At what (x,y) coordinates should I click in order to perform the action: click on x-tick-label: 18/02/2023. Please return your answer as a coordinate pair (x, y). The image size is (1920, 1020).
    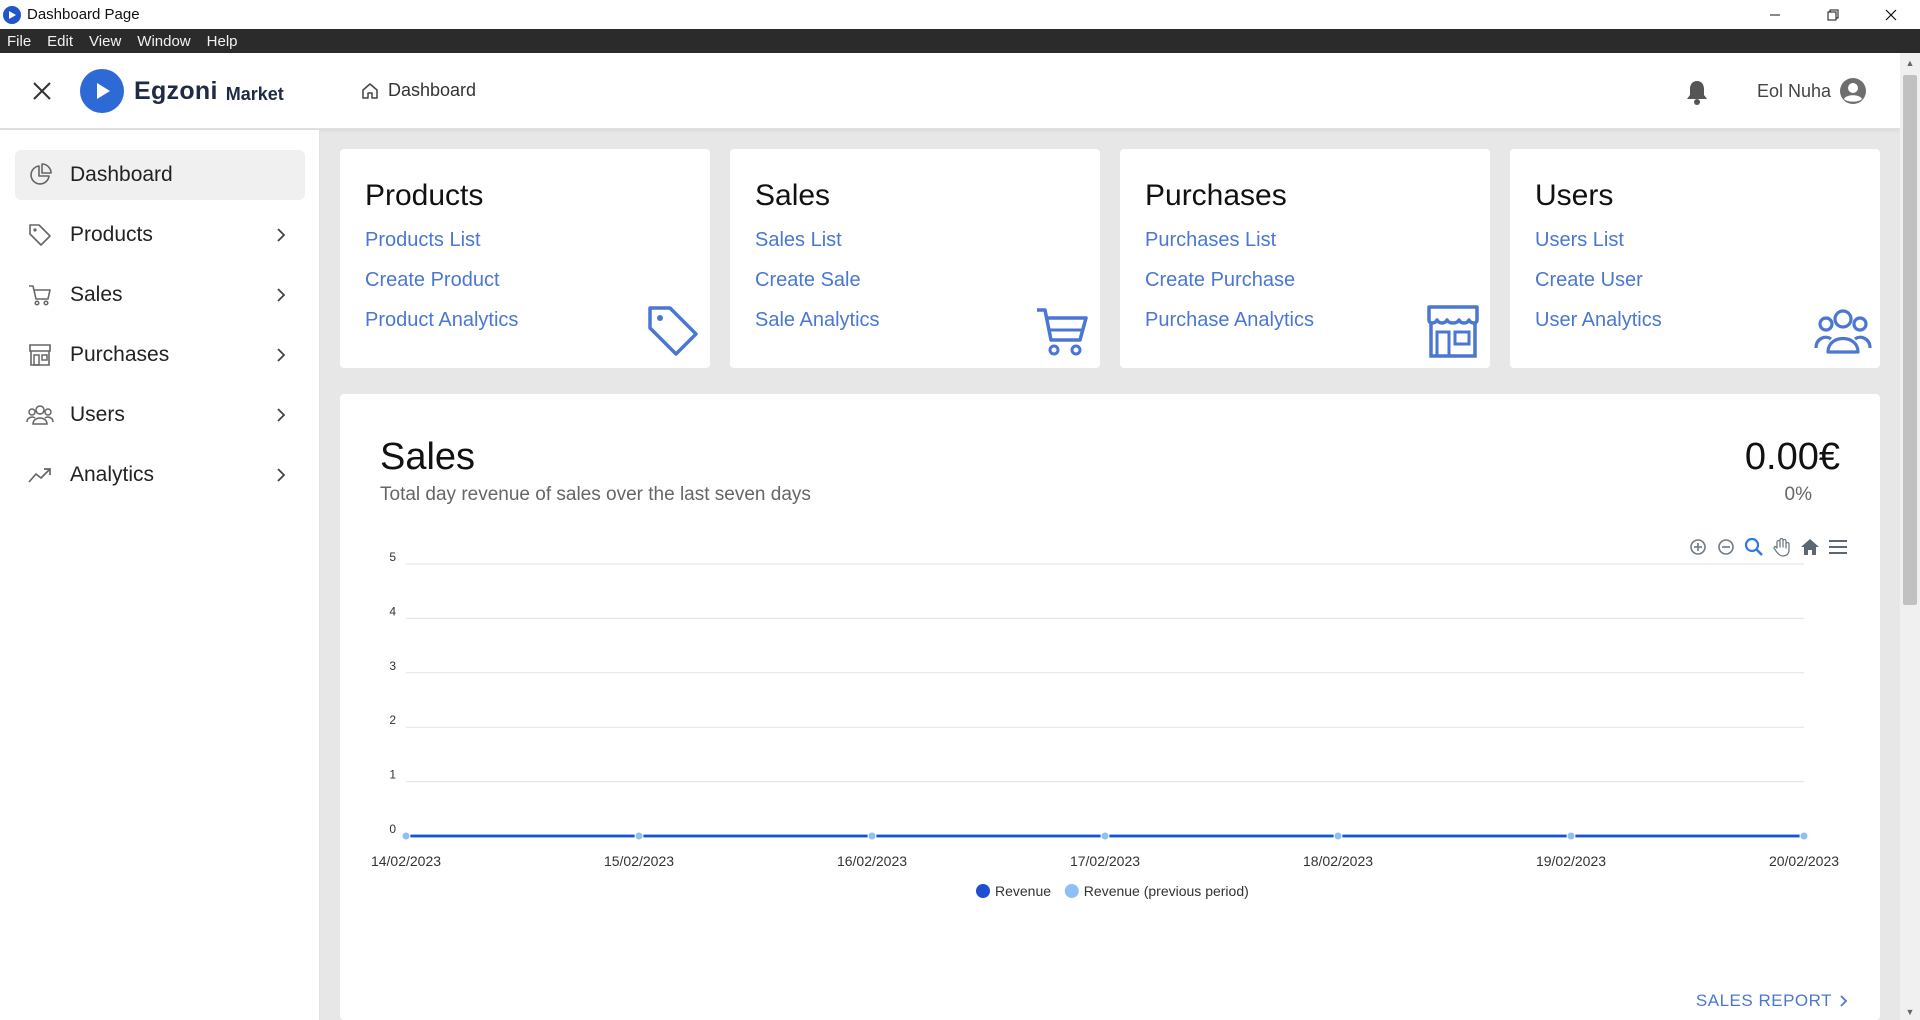
    Looking at the image, I should click on (1338, 861).